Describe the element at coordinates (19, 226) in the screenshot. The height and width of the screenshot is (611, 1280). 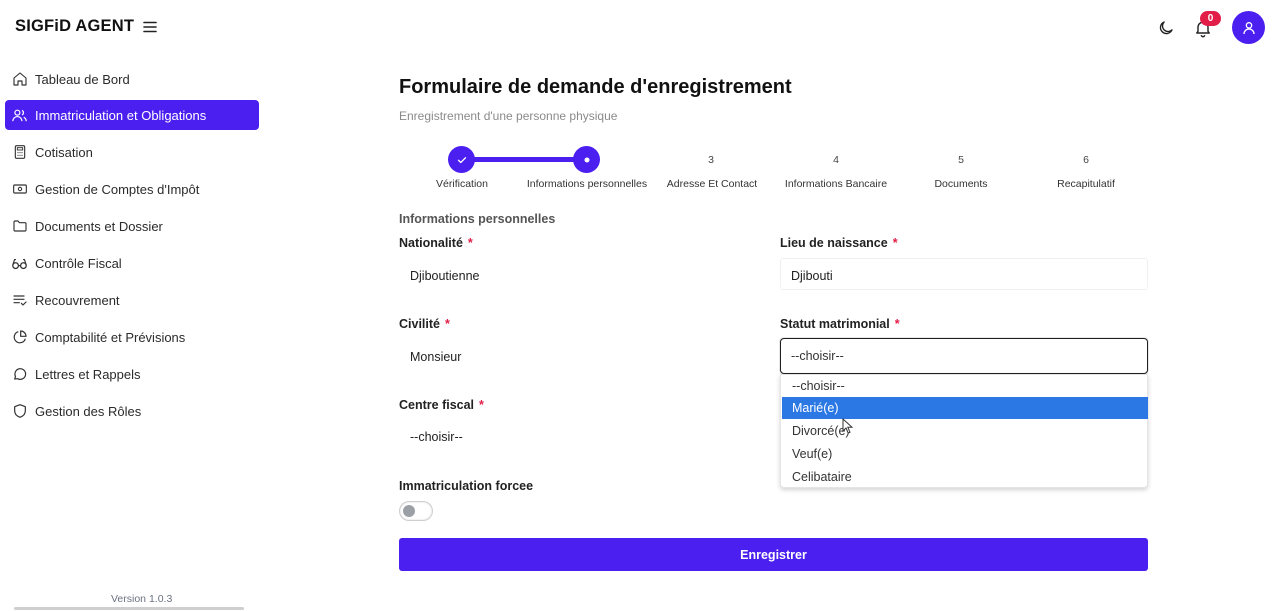
I see `folder-icon` at that location.